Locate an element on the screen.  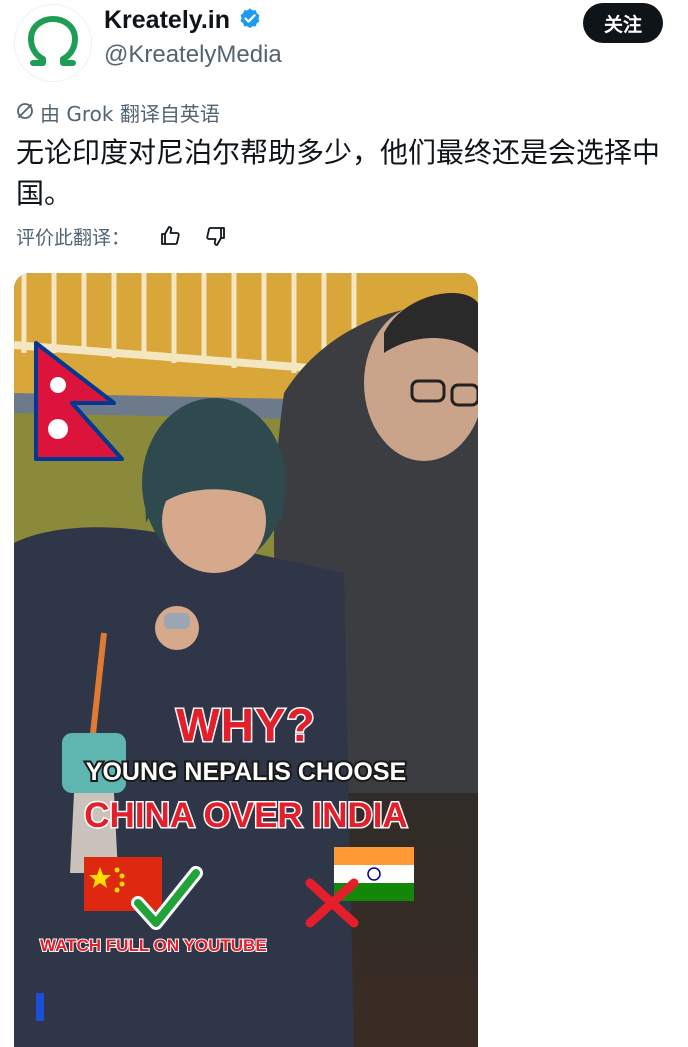
thumbs-down-button is located at coordinates (216, 236).